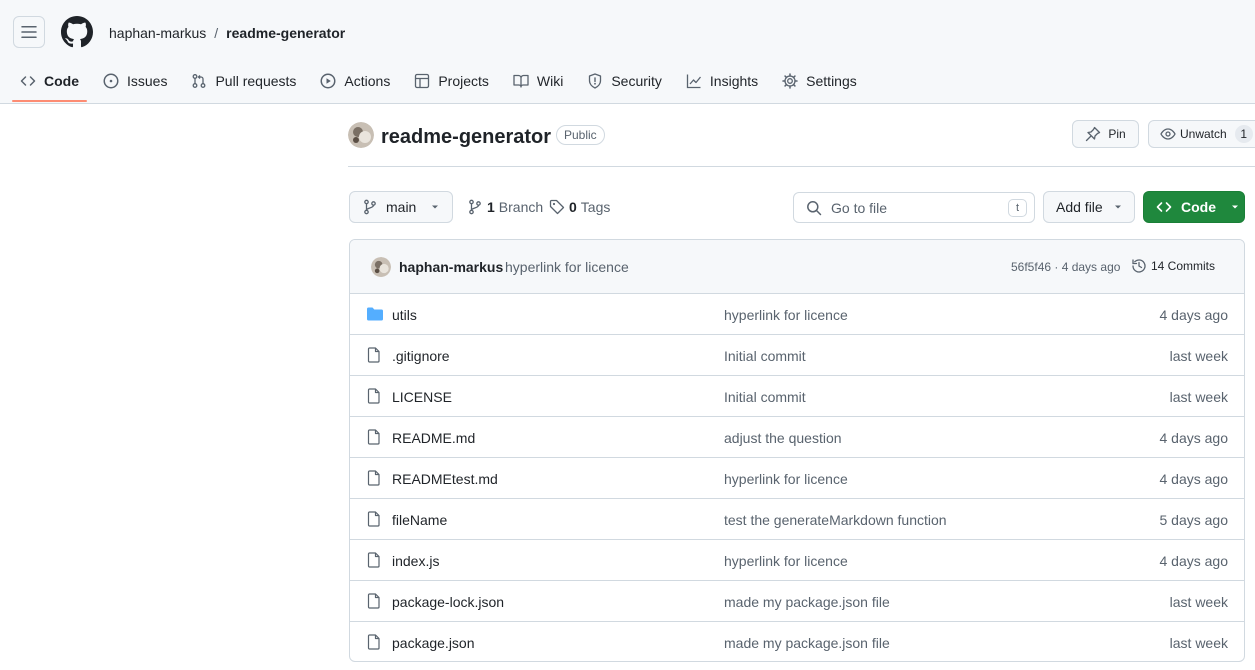 The width and height of the screenshot is (1255, 670). What do you see at coordinates (1079, 207) in the screenshot?
I see `add-file-label: Add file` at bounding box center [1079, 207].